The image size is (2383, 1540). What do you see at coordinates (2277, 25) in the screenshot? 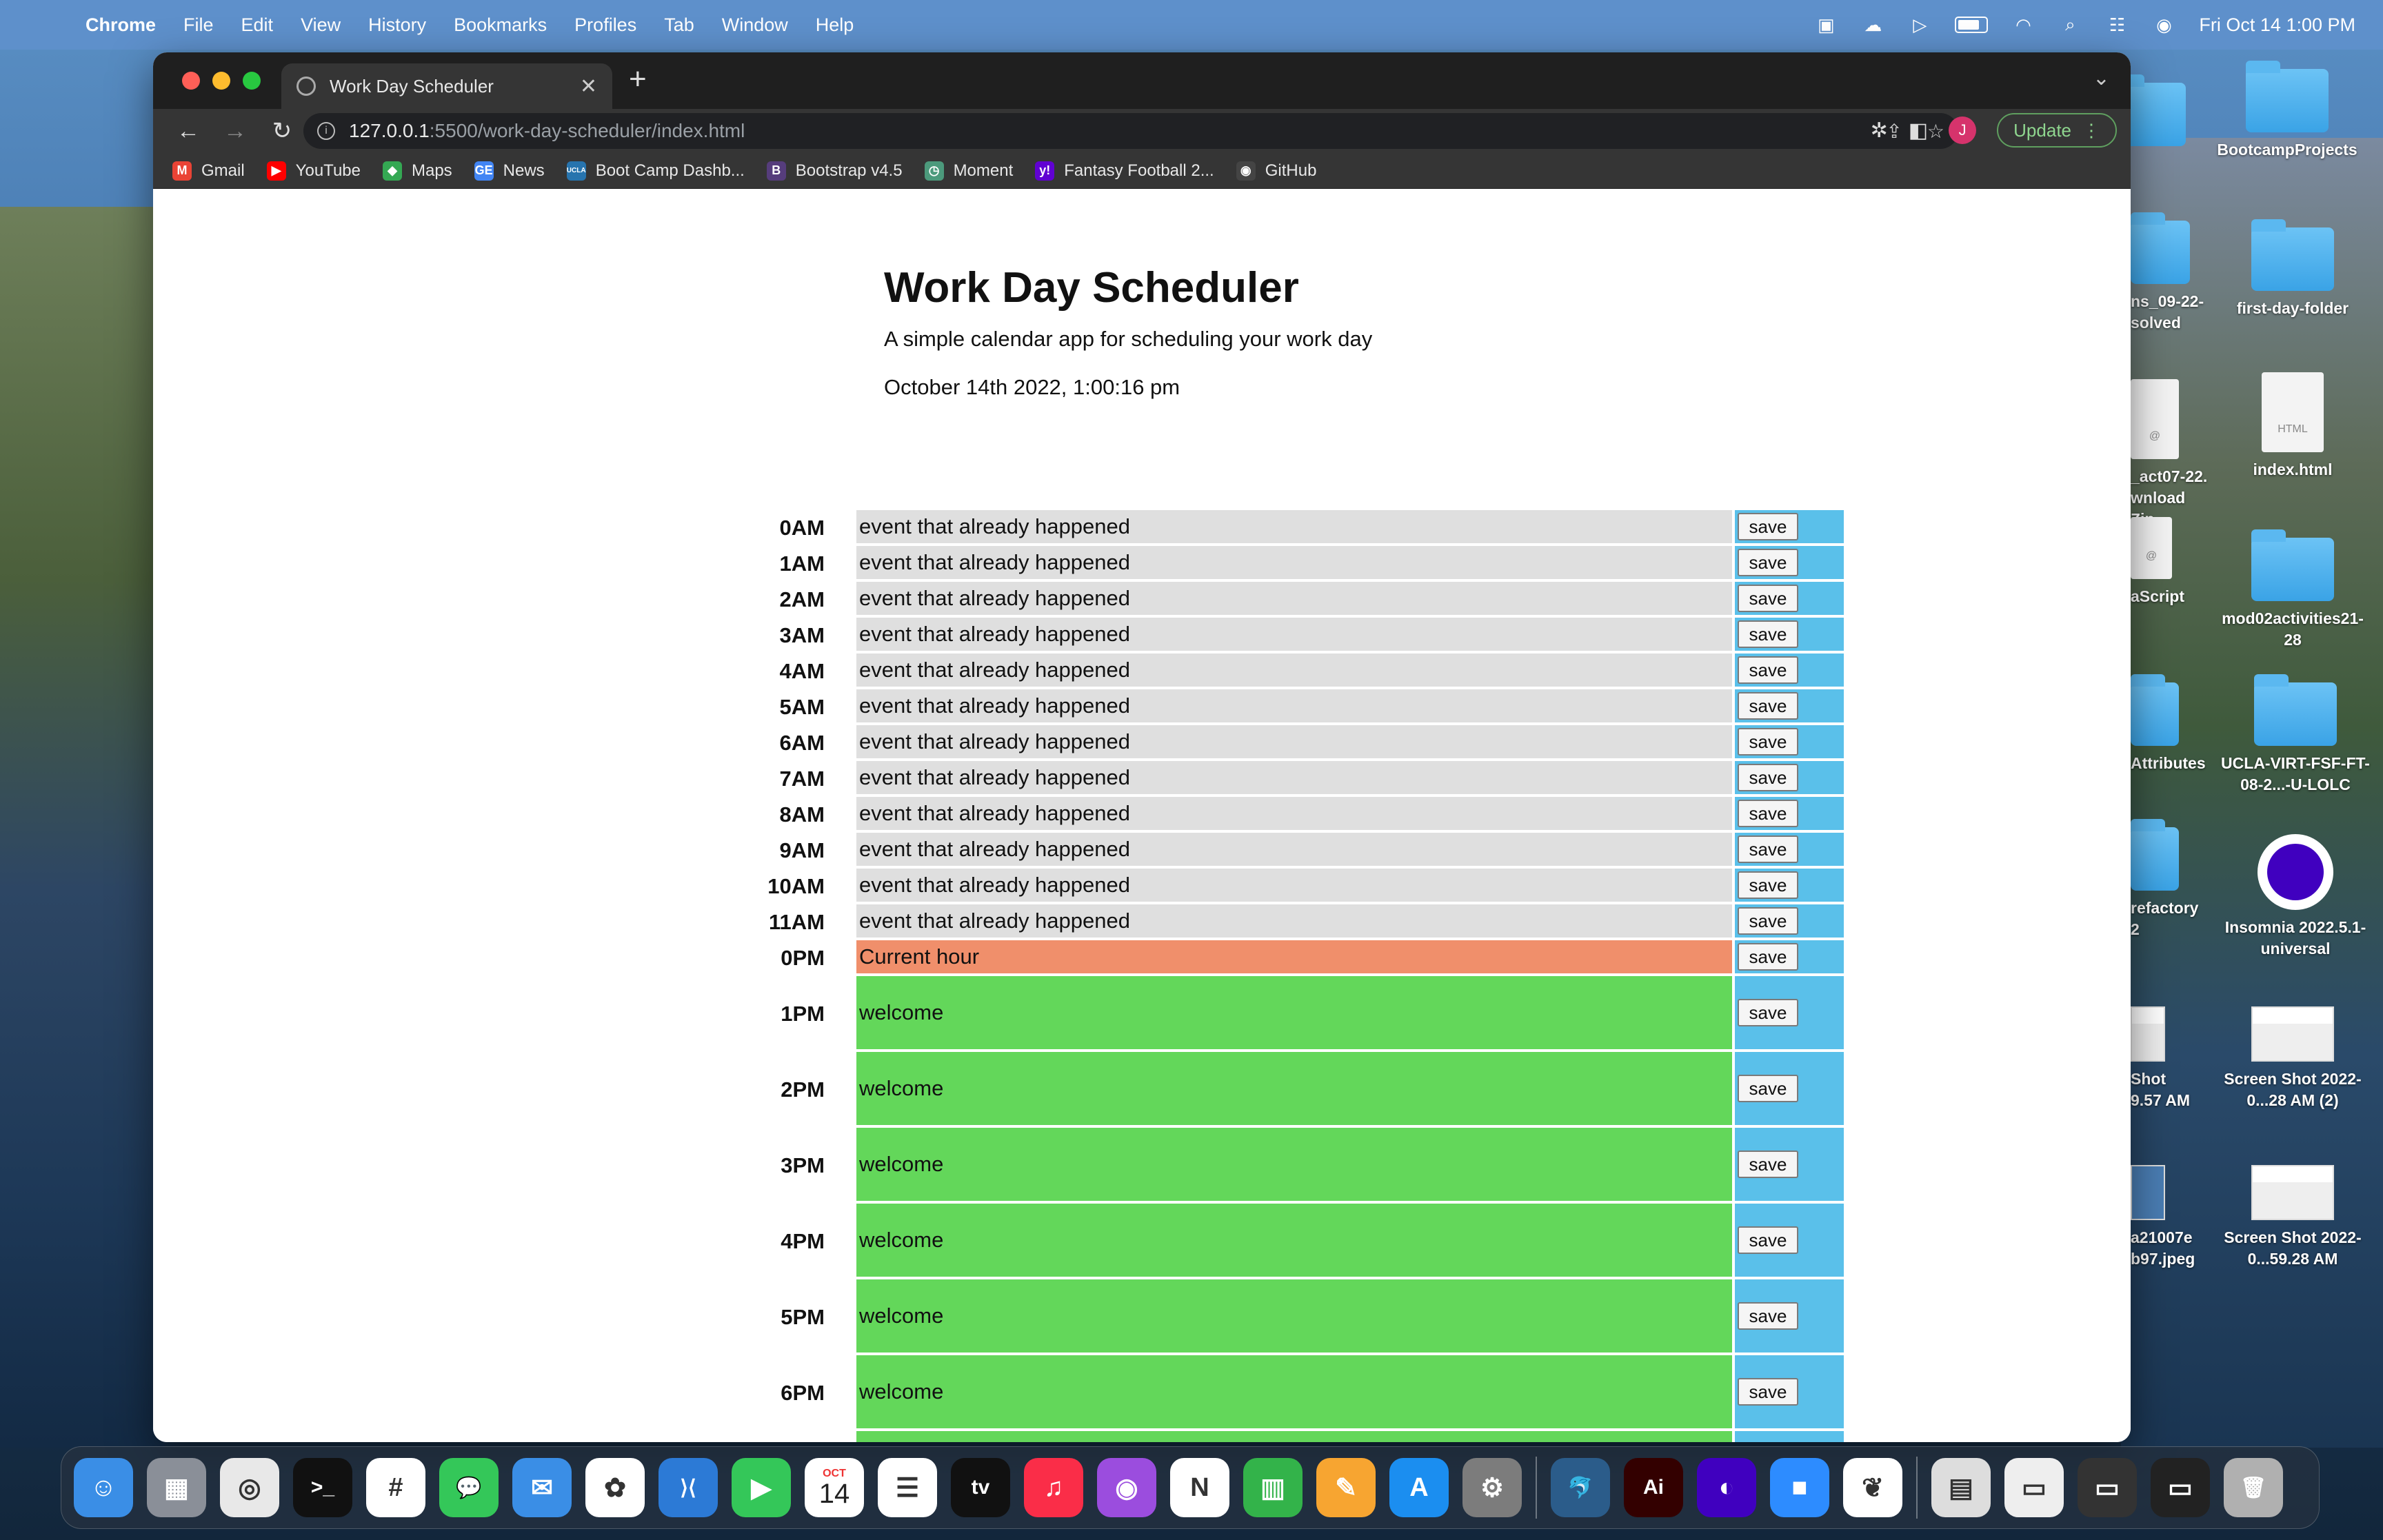
I see `menu-bar-clock: Fri Oct 14 1:00 PM` at bounding box center [2277, 25].